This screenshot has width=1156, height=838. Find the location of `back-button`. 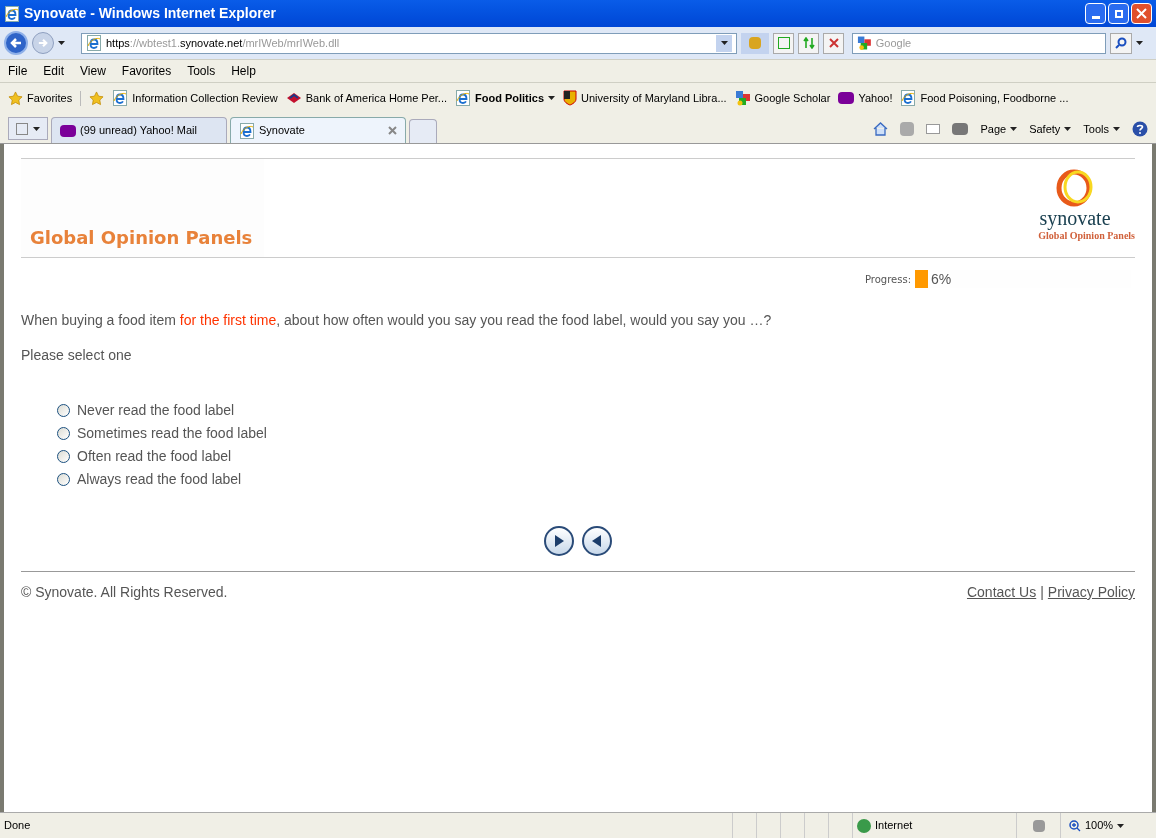

back-button is located at coordinates (16, 43).